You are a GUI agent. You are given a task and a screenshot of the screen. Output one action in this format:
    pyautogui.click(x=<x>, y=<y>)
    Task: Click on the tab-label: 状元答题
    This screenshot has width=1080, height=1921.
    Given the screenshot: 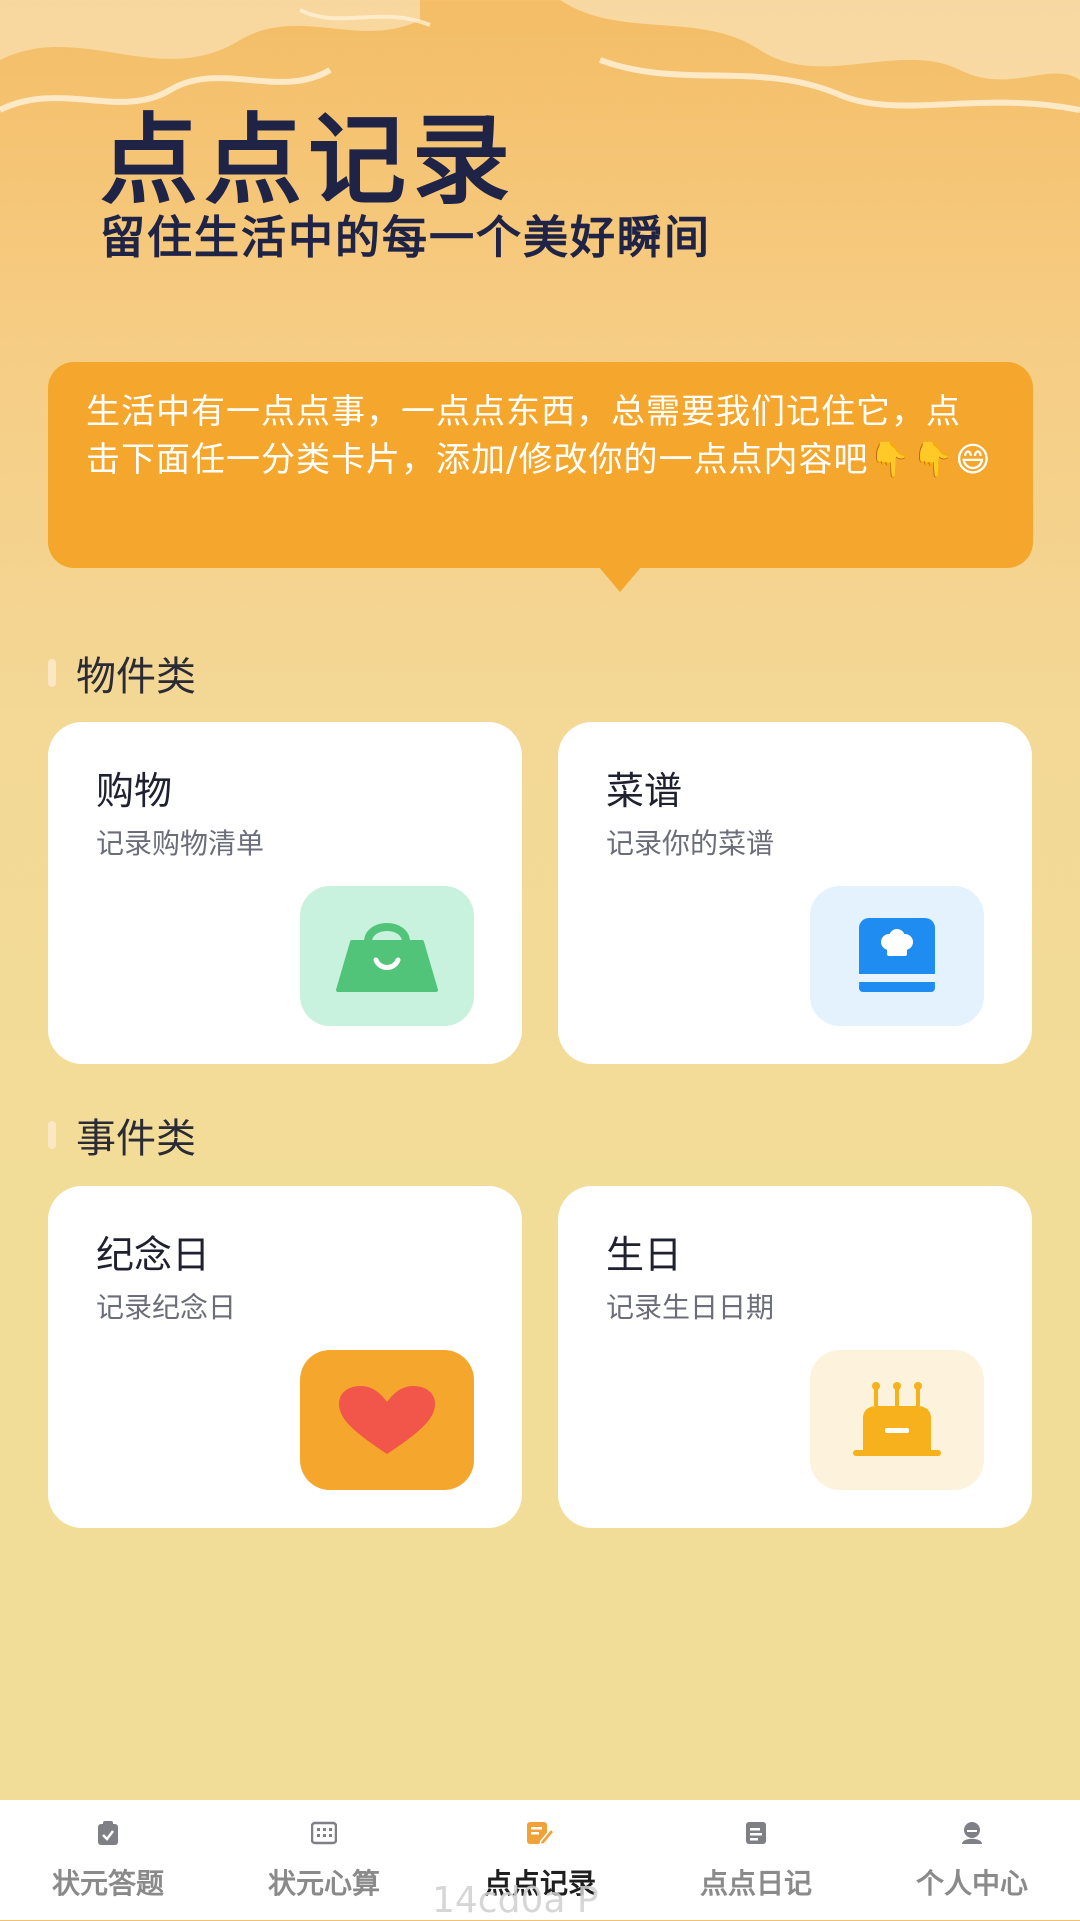 What is the action you would take?
    pyautogui.click(x=107, y=1883)
    